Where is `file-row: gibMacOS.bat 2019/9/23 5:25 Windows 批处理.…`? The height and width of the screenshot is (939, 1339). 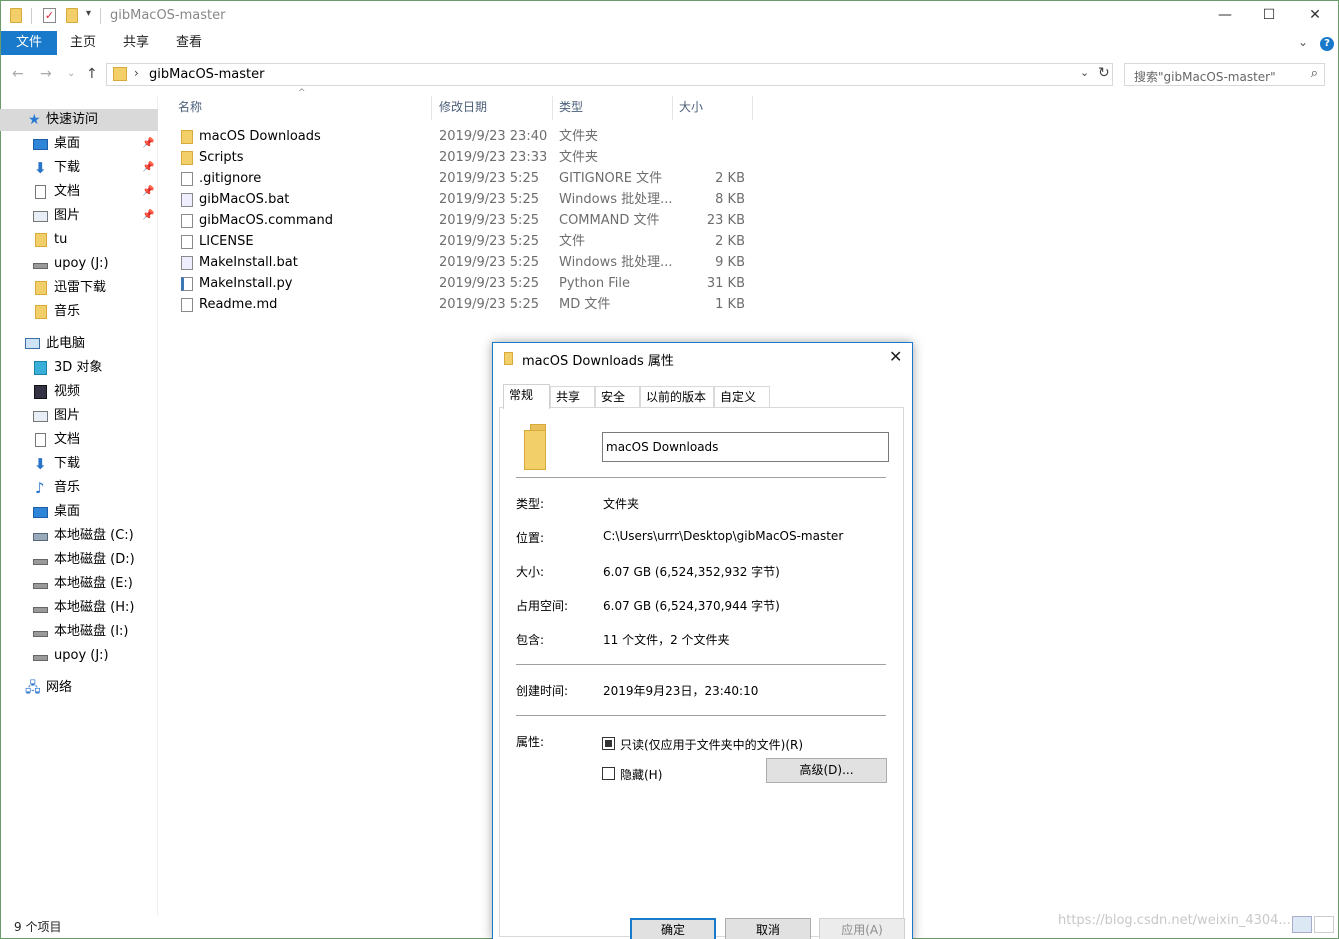 file-row: gibMacOS.bat 2019/9/23 5:25 Windows 批处理.… is located at coordinates (465, 199).